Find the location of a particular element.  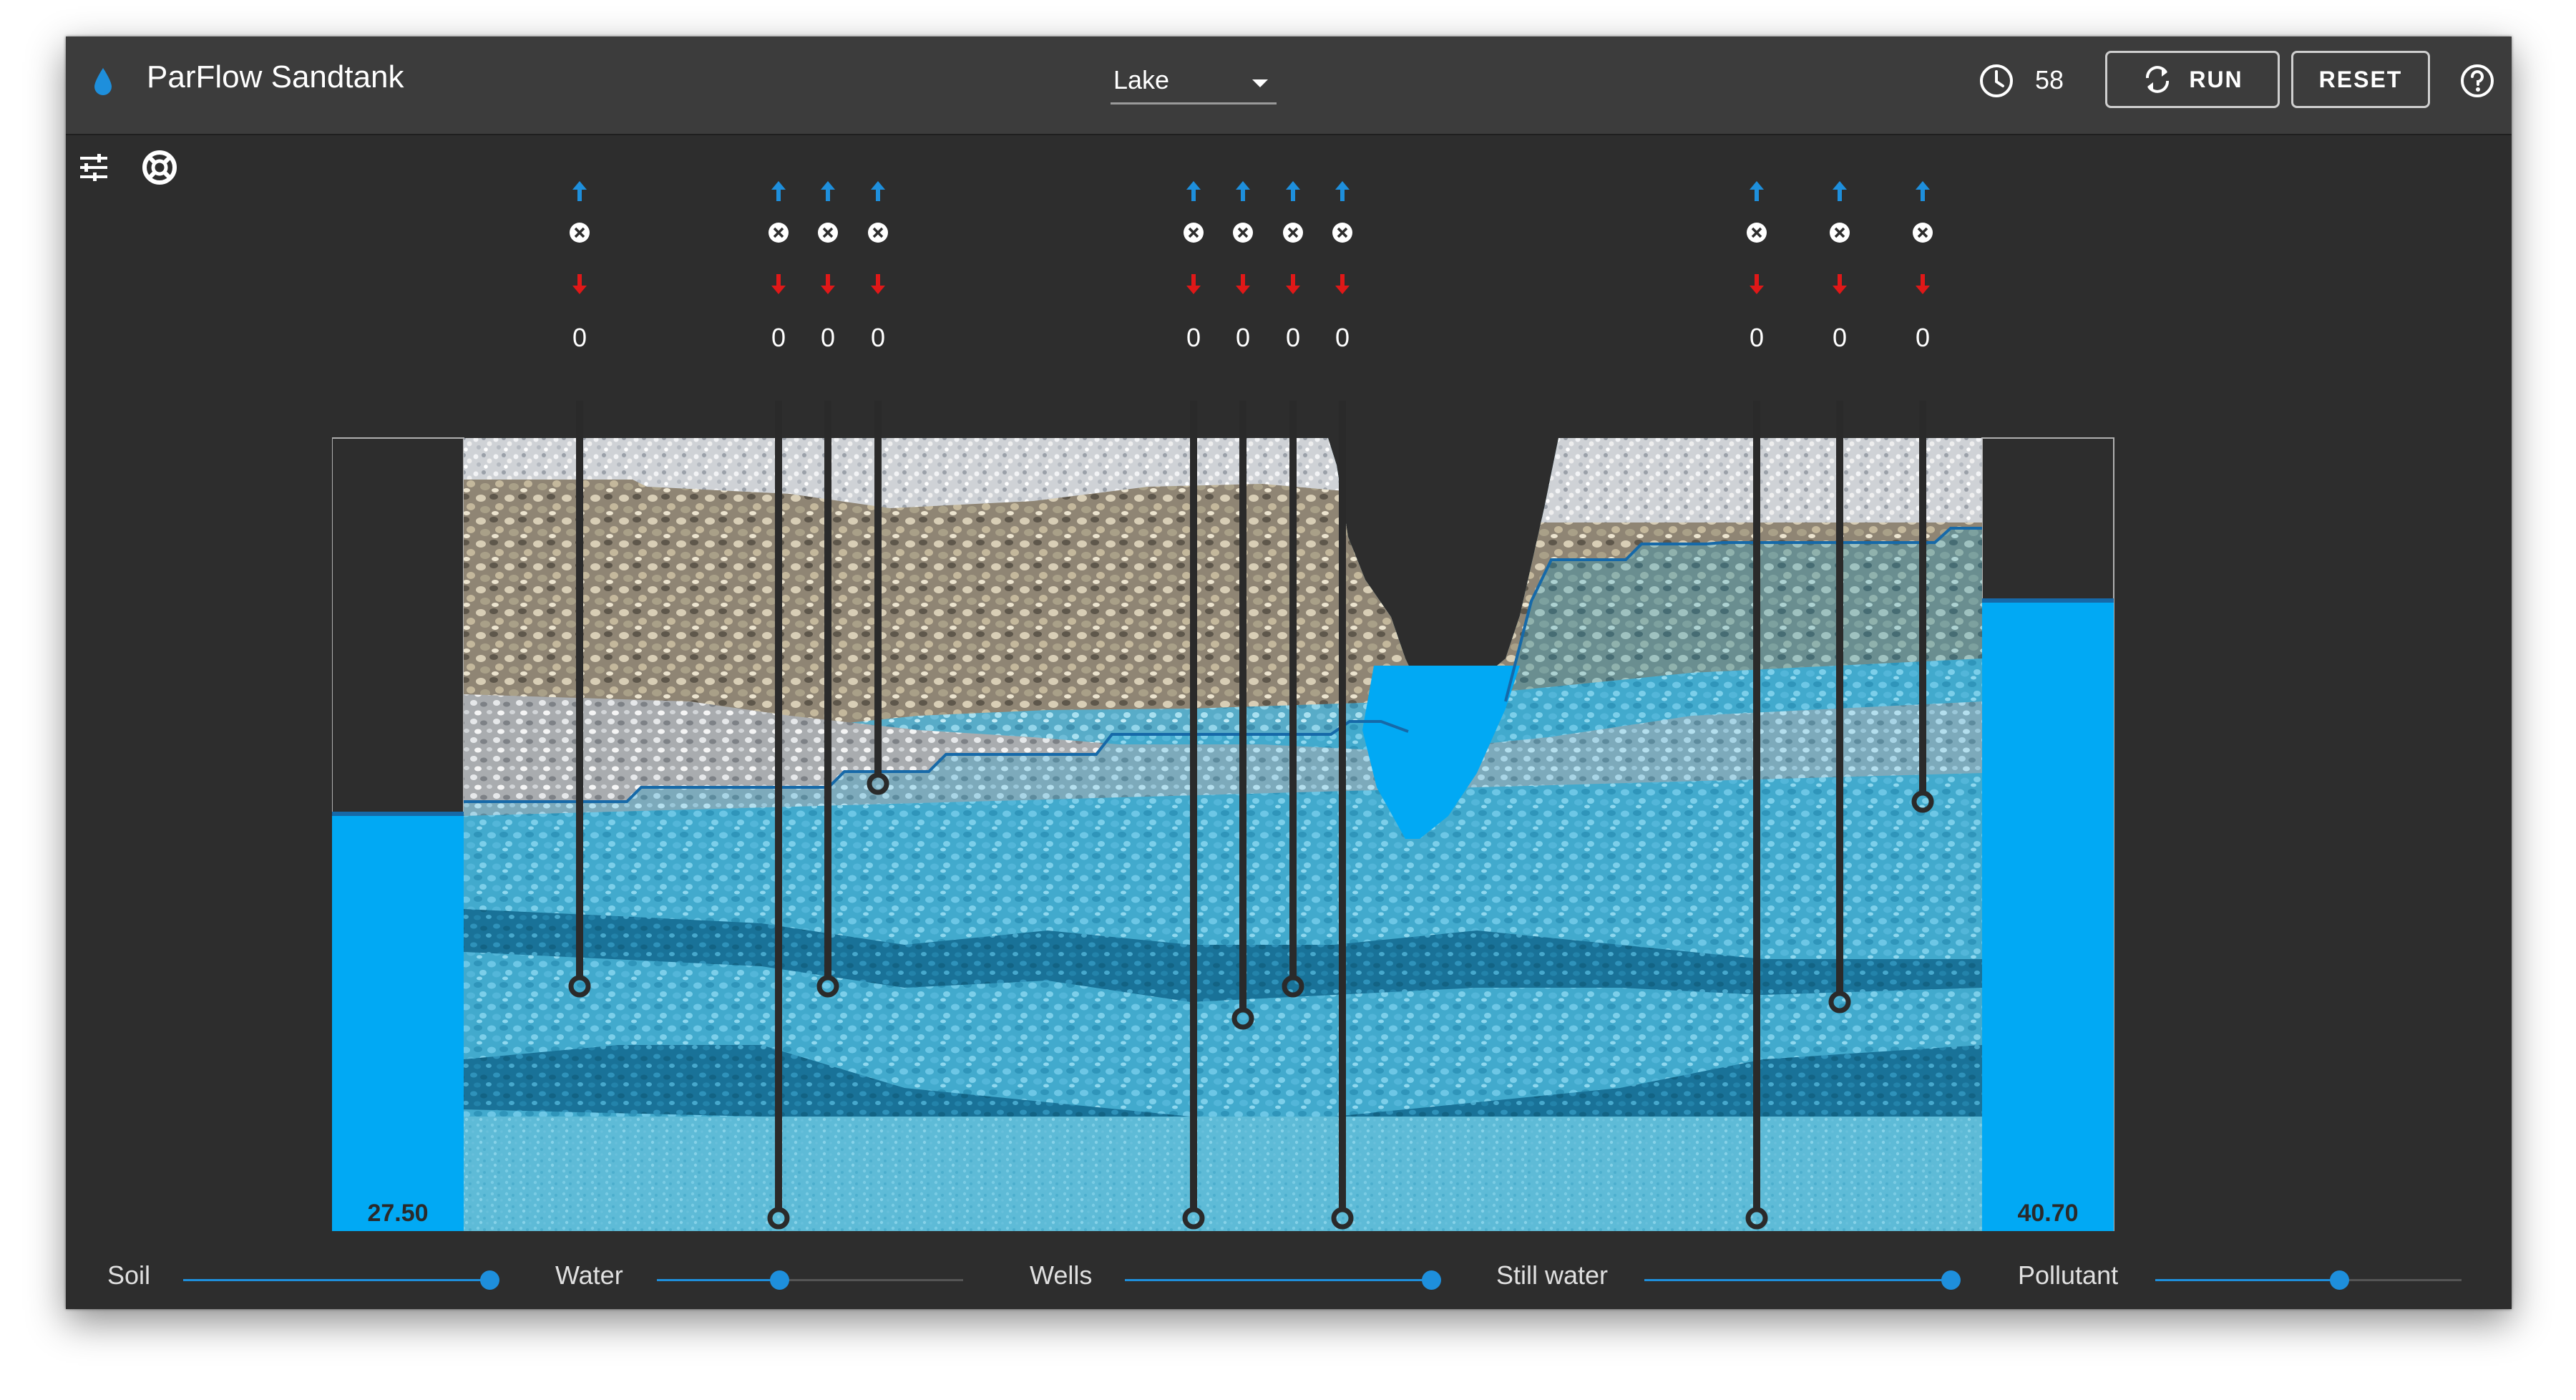

scenario-select: Lake is located at coordinates (1194, 81).